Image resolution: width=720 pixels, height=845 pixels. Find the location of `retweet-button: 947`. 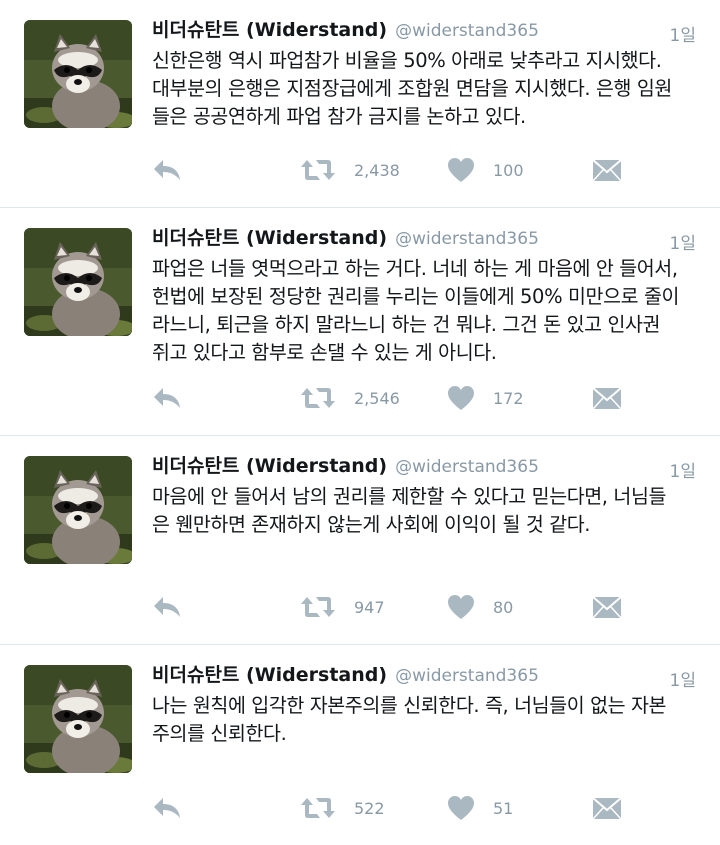

retweet-button: 947 is located at coordinates (342, 607).